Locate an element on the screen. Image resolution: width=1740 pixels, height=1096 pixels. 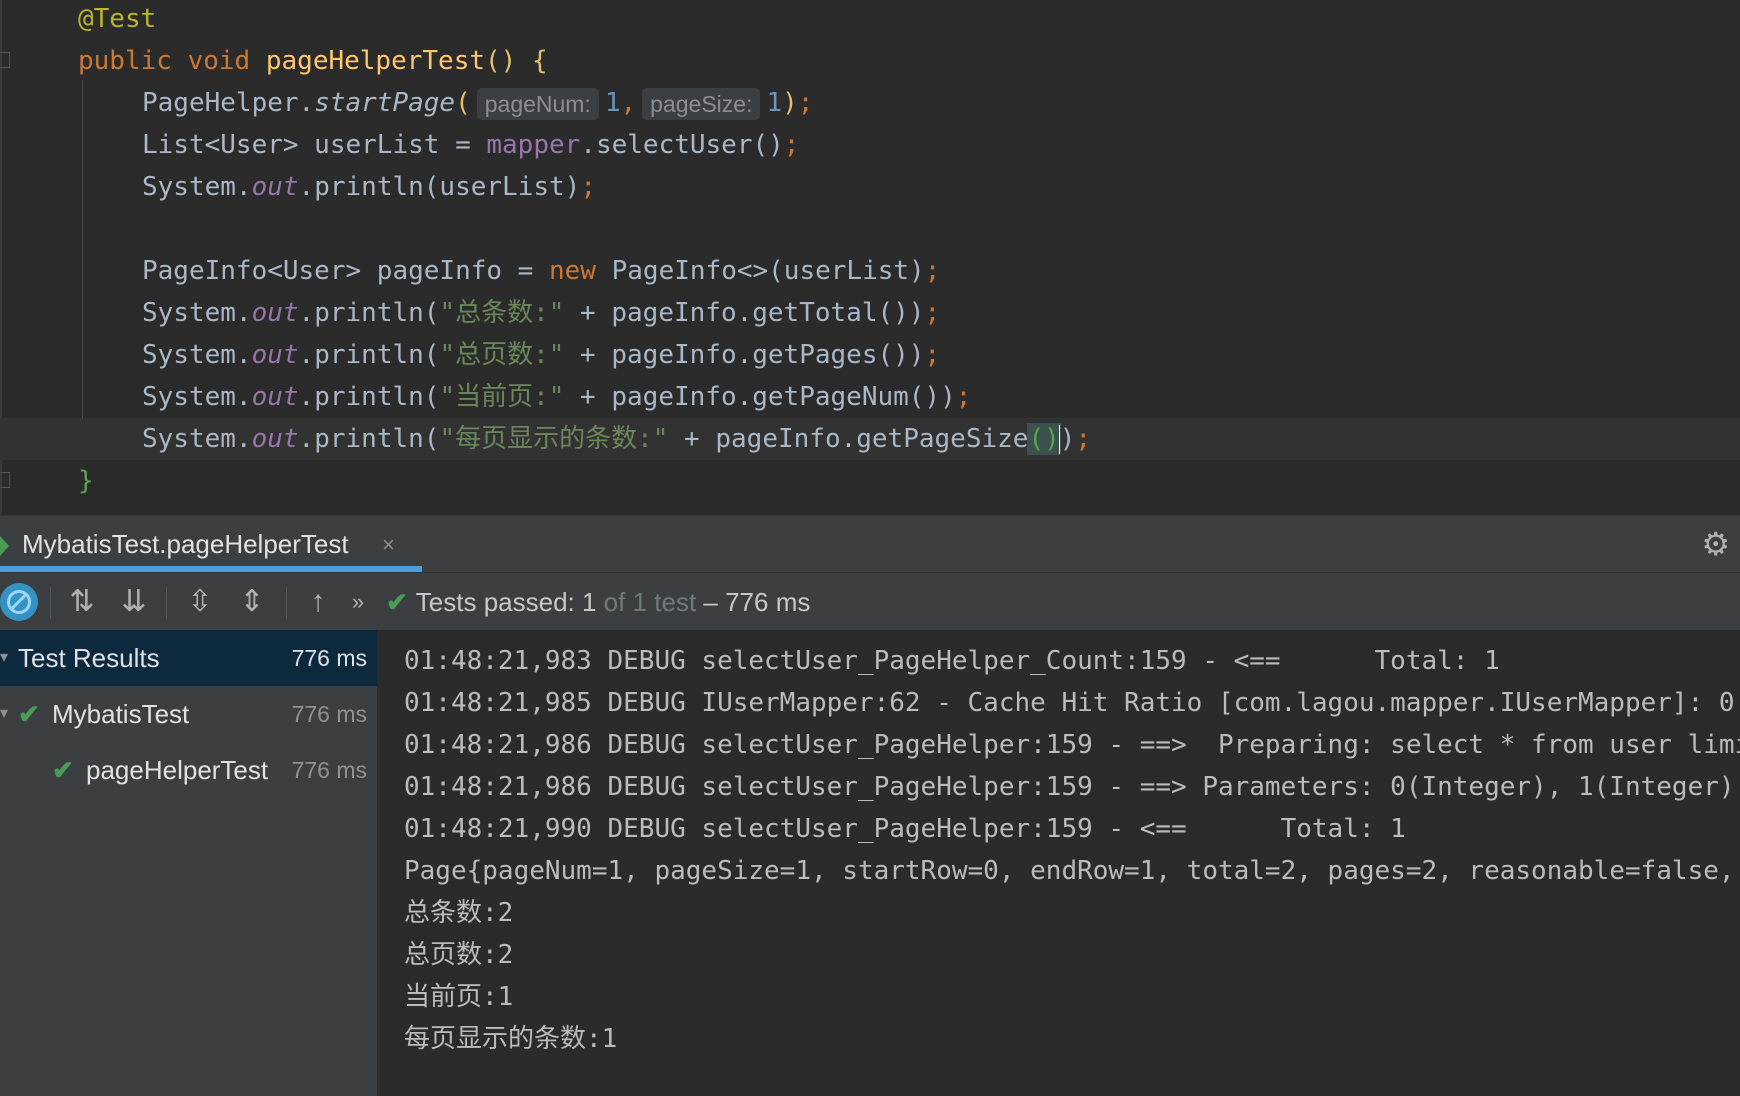
closing-brace: } is located at coordinates (86, 481).